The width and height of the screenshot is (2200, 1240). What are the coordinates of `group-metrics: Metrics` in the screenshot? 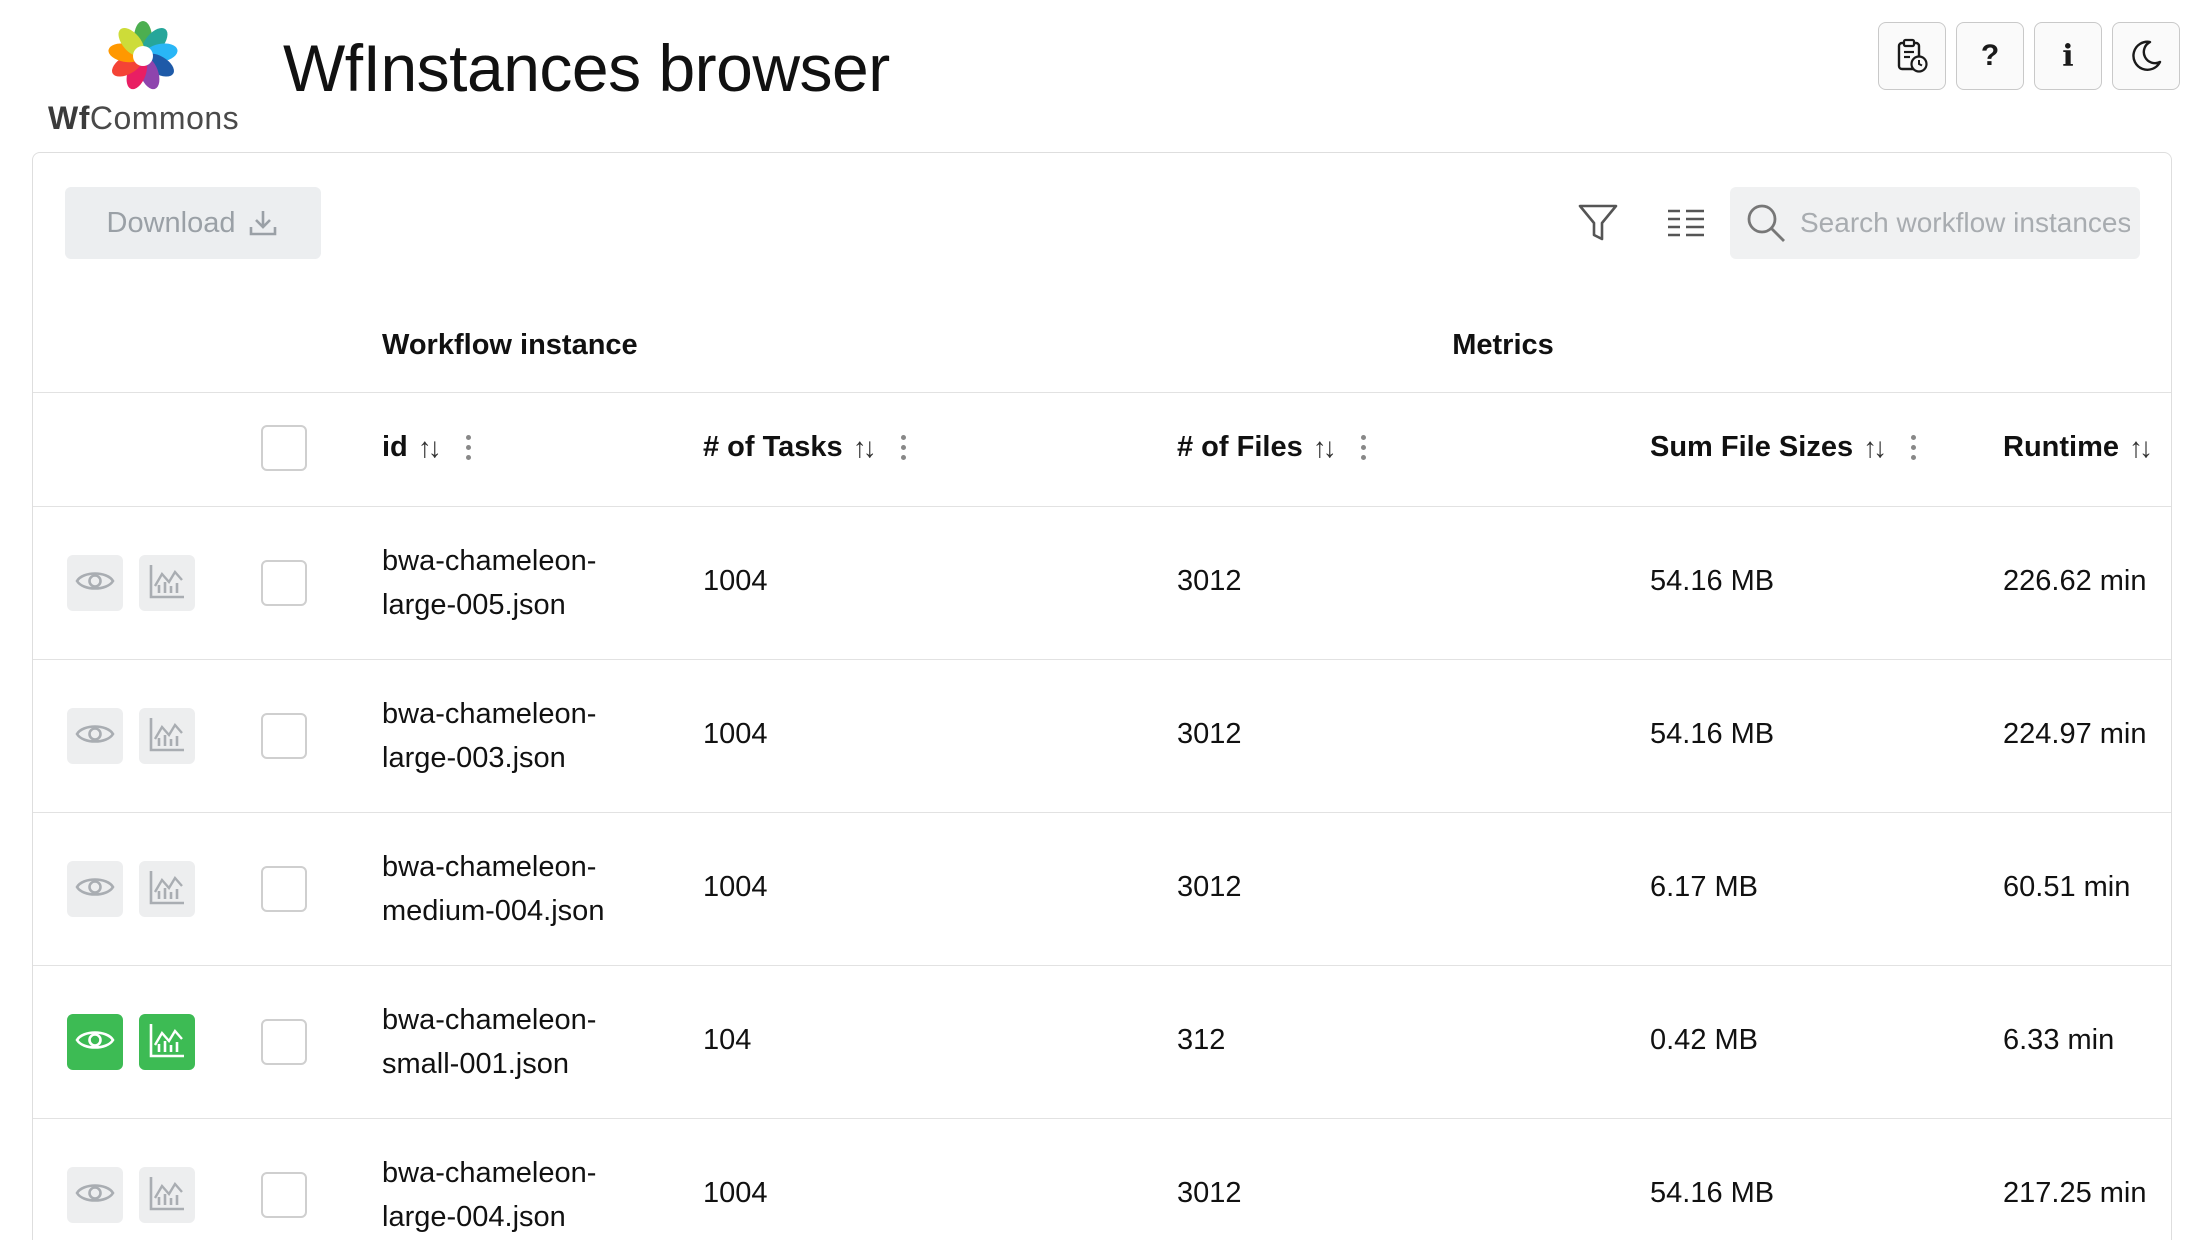 It's located at (1503, 345).